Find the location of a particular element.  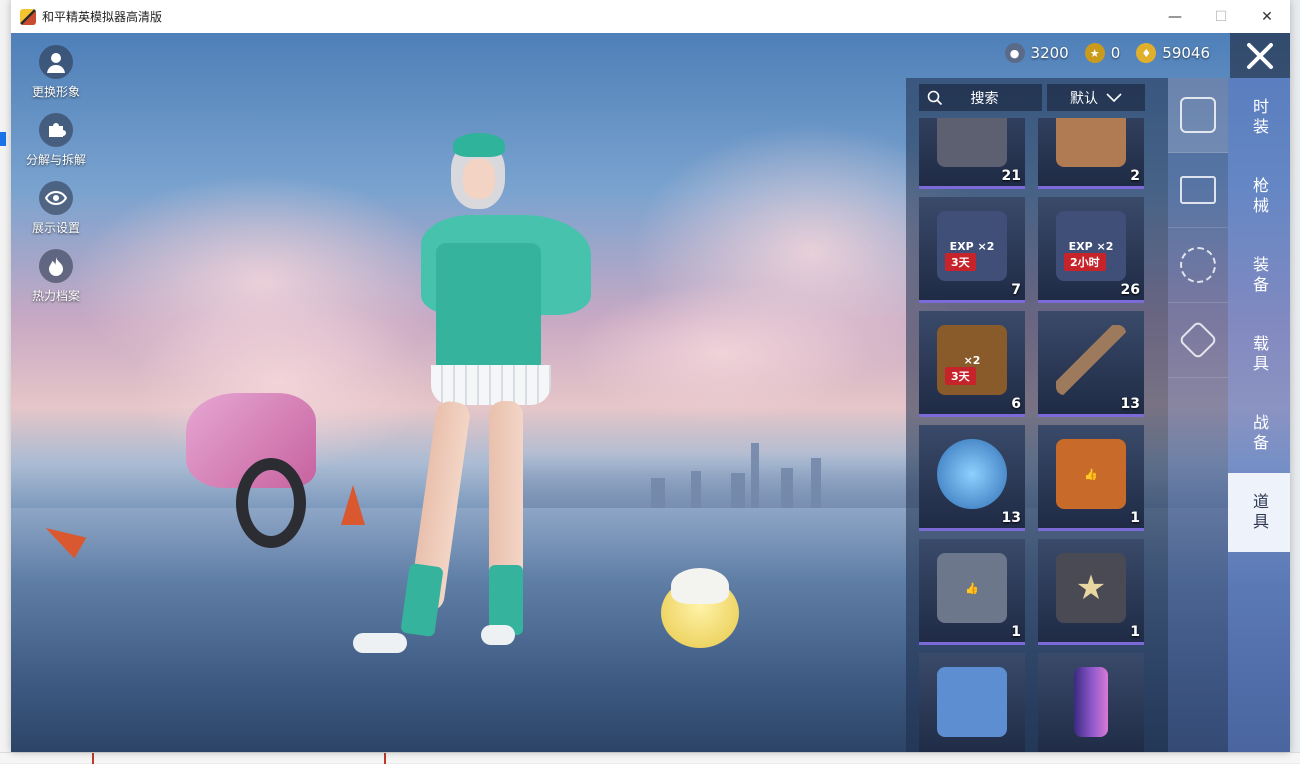

spray-can-icon is located at coordinates (1091, 702).